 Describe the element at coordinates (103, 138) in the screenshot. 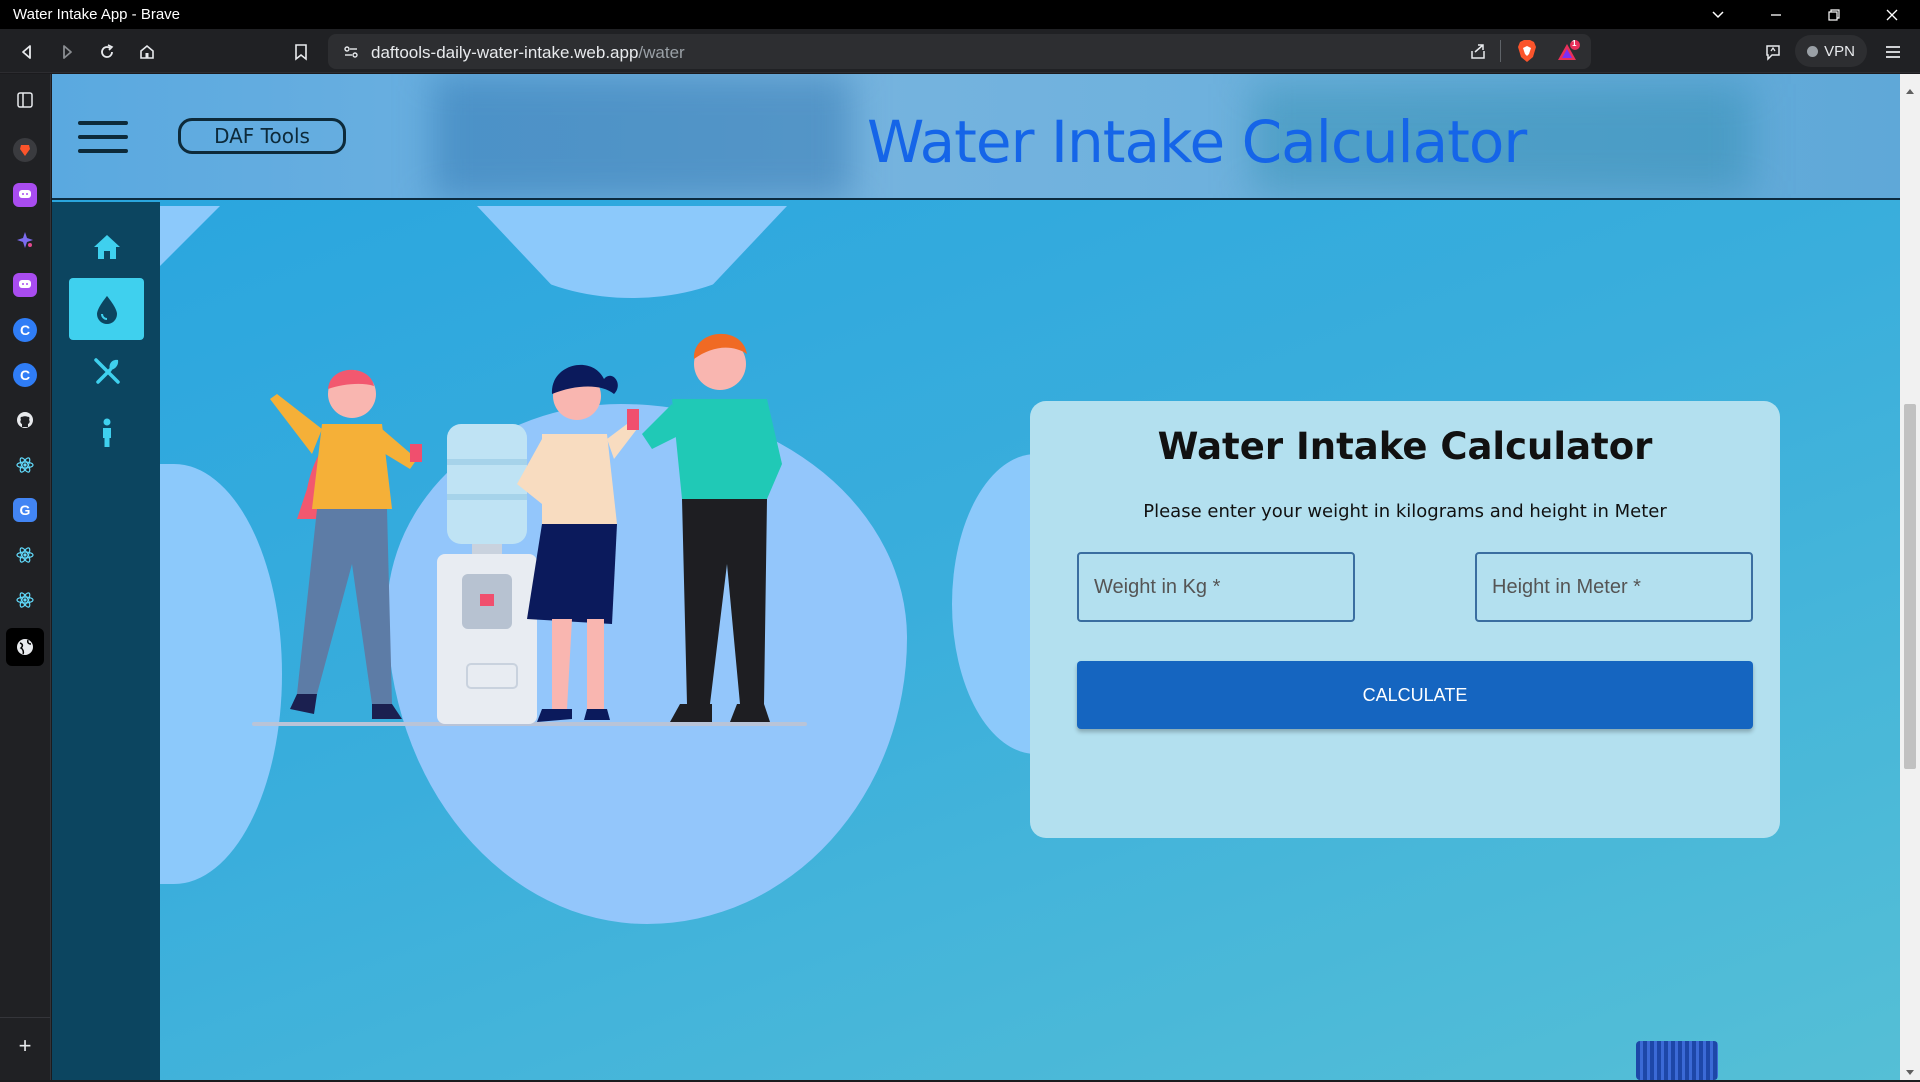

I see `hamburger-menu-icon` at that location.